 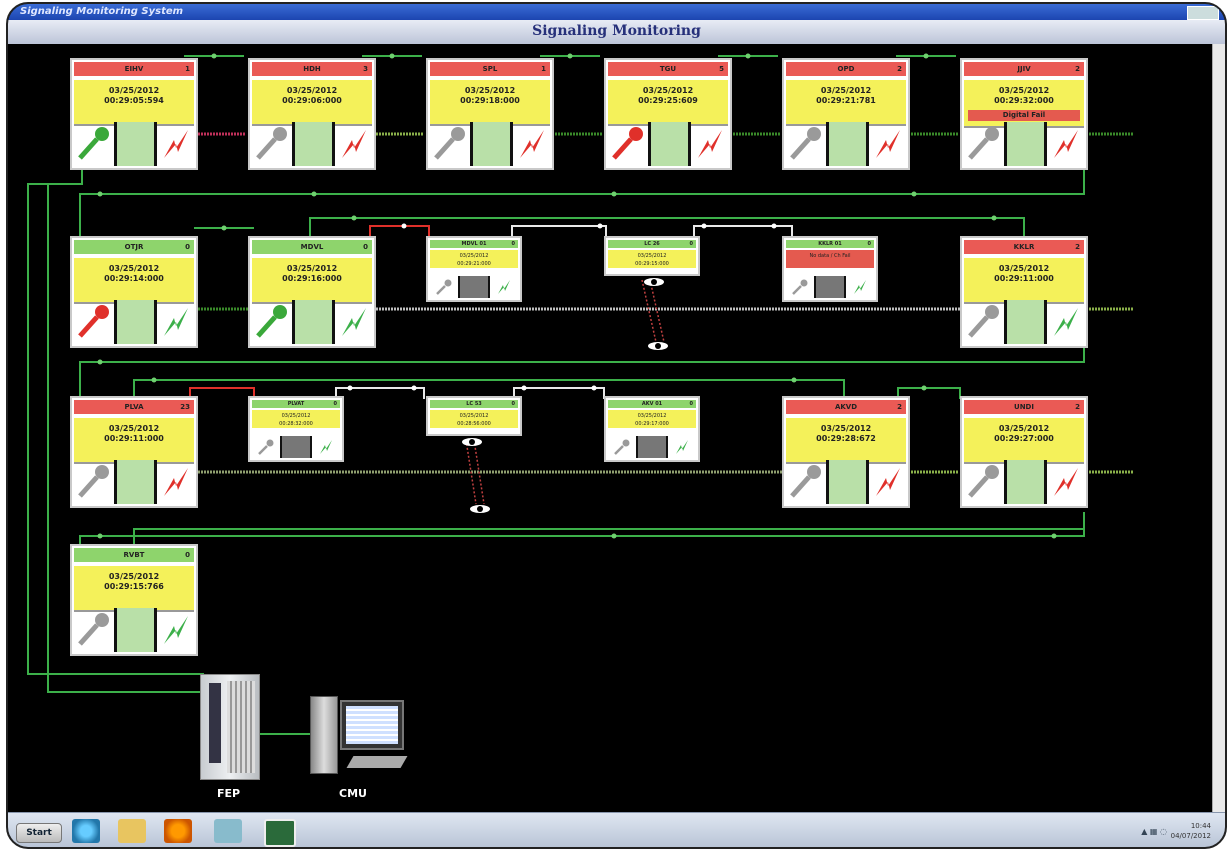 I want to click on substation-panel: LC 53 0 03/25/2012 00:28:56:000, so click(x=474, y=416).